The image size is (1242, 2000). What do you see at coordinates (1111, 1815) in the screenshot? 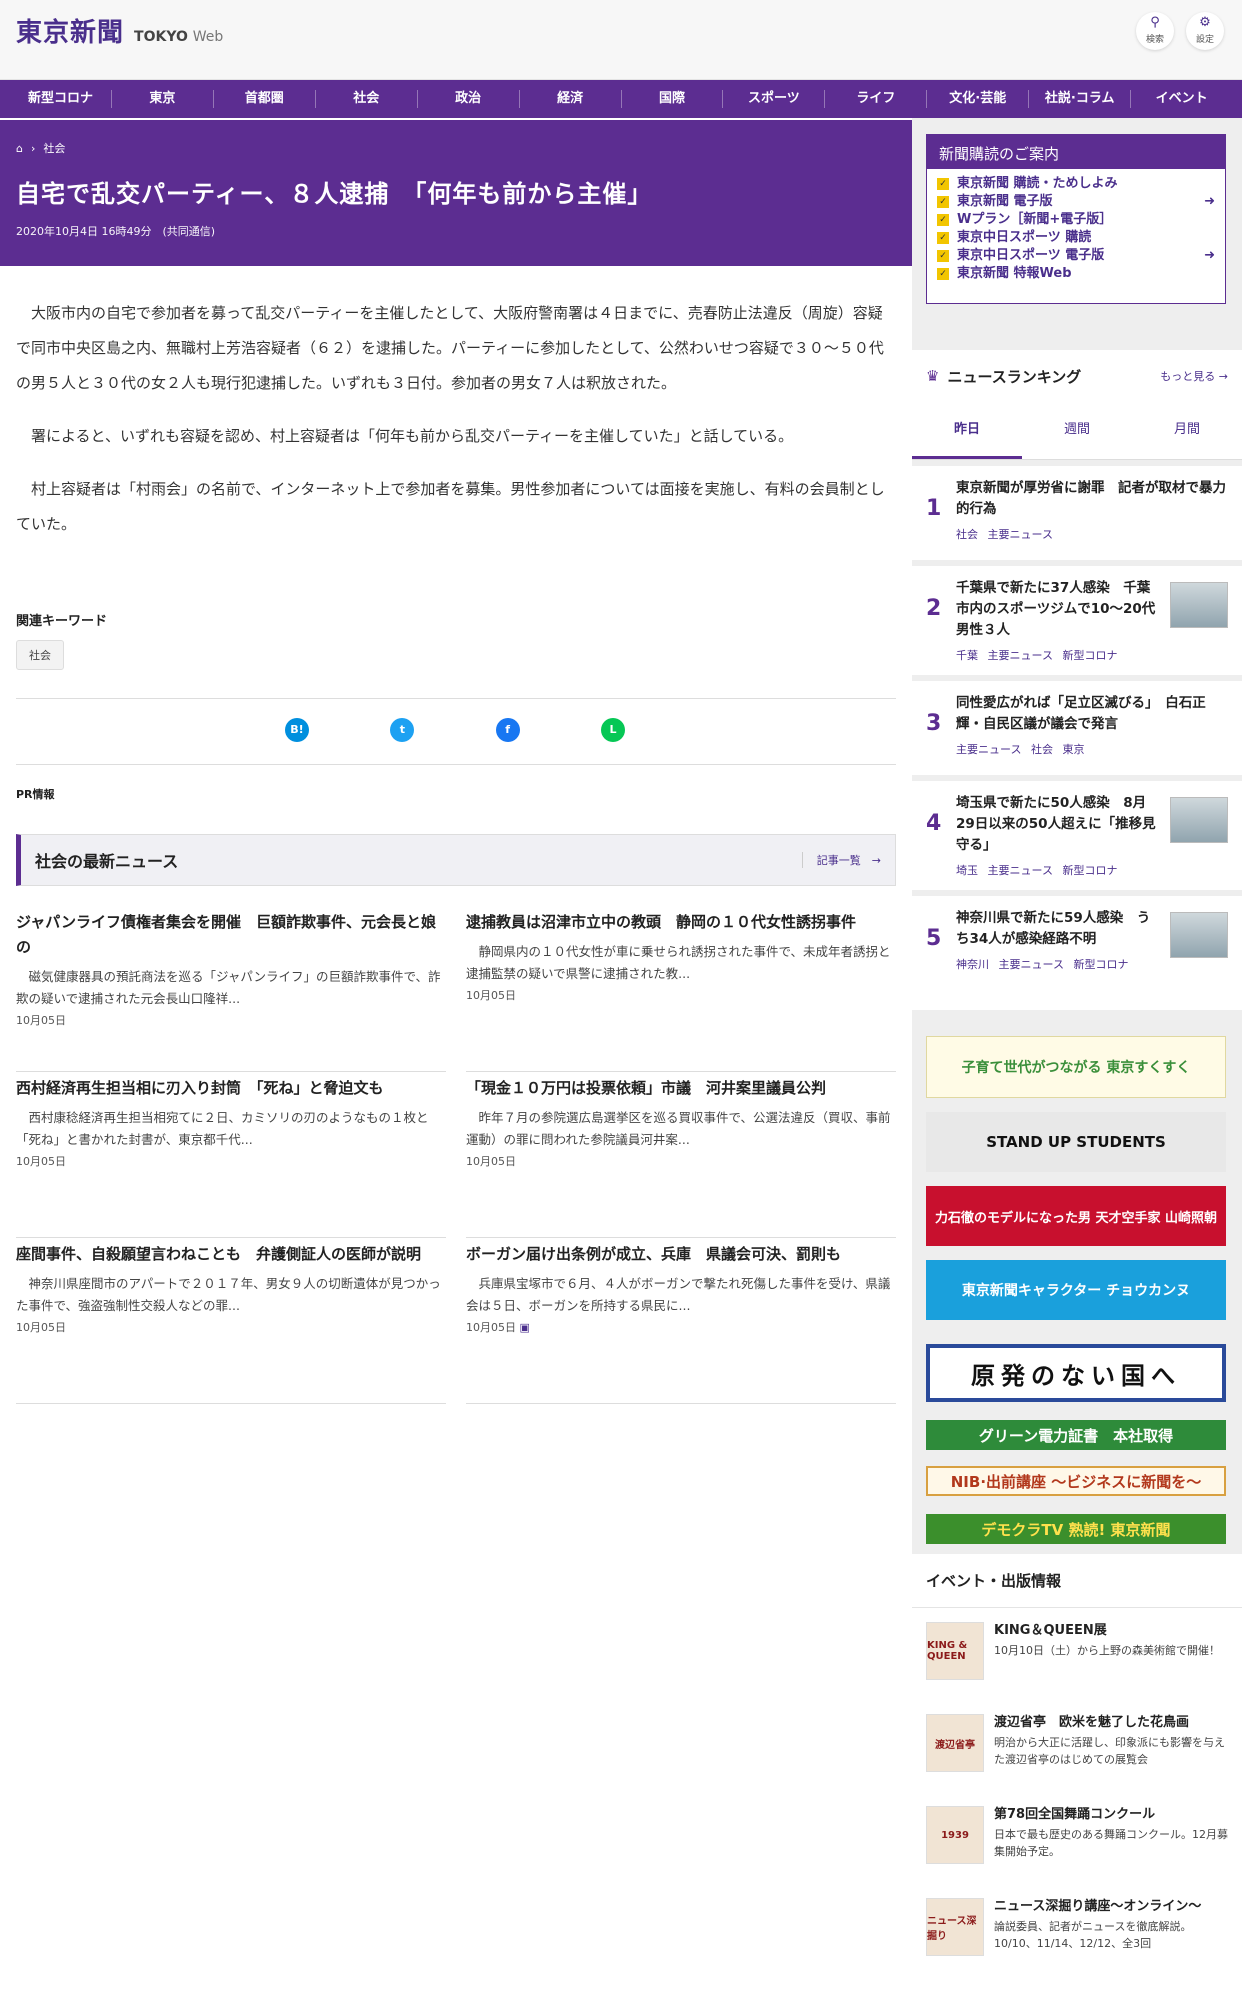
I see `event-title: 第78回全国舞踊コンクール` at bounding box center [1111, 1815].